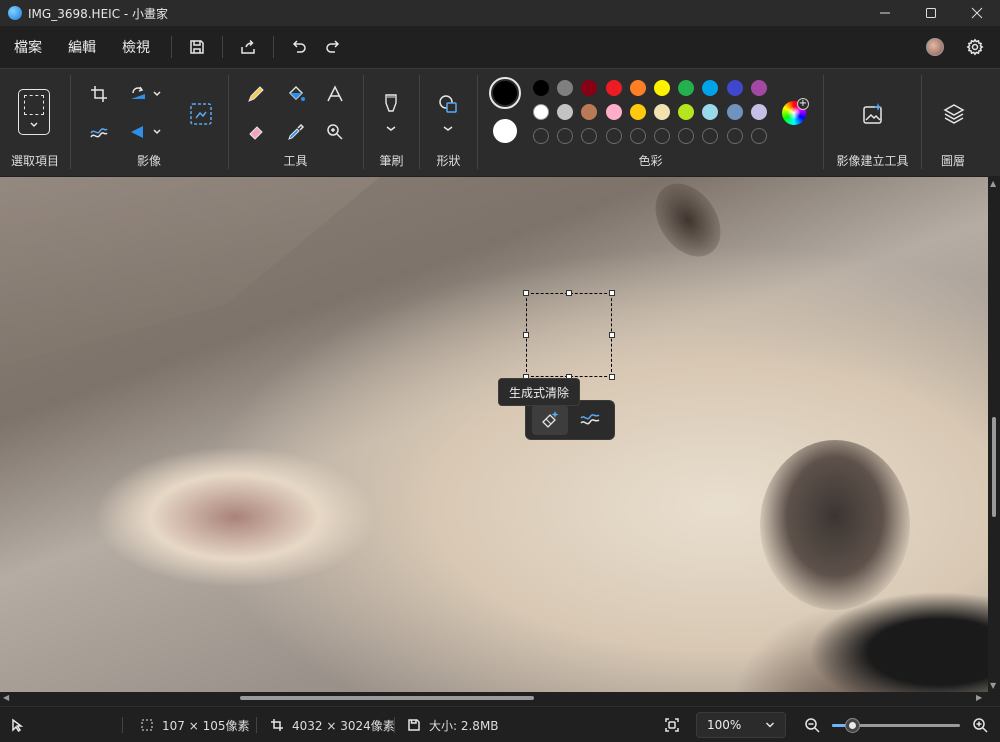 This screenshot has width=1000, height=742. What do you see at coordinates (993, 183) in the screenshot?
I see `scroll-up-icon: ▲` at bounding box center [993, 183].